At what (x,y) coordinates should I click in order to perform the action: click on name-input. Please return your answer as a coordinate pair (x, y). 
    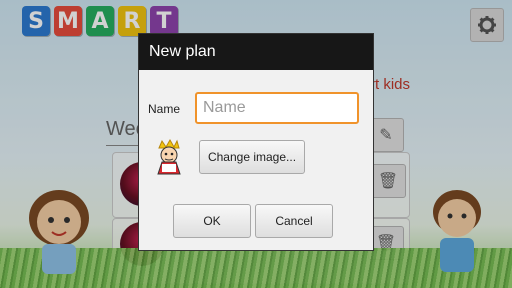
    Looking at the image, I should click on (277, 108).